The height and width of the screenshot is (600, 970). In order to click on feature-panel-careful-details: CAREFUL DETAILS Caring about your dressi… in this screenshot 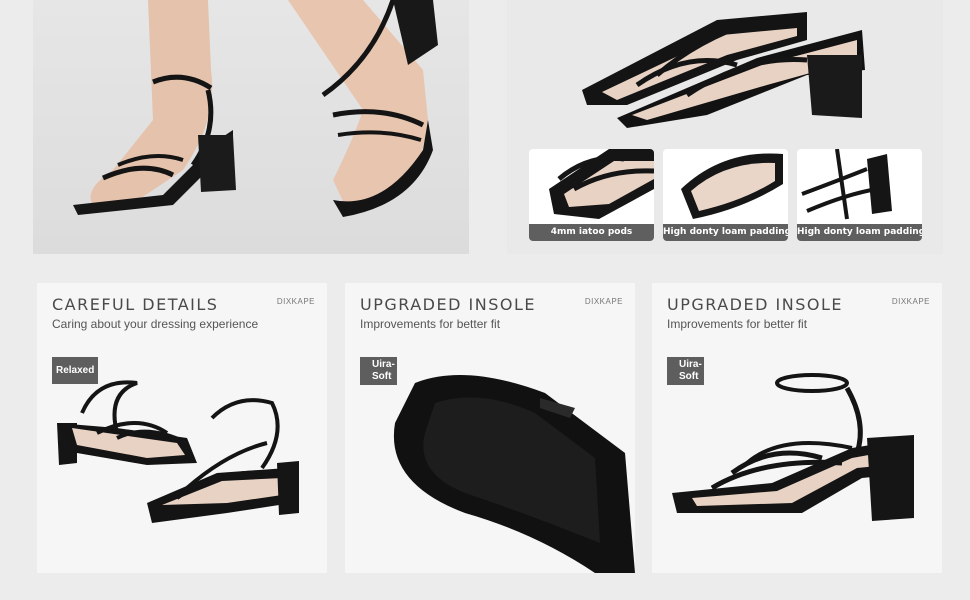, I will do `click(182, 428)`.